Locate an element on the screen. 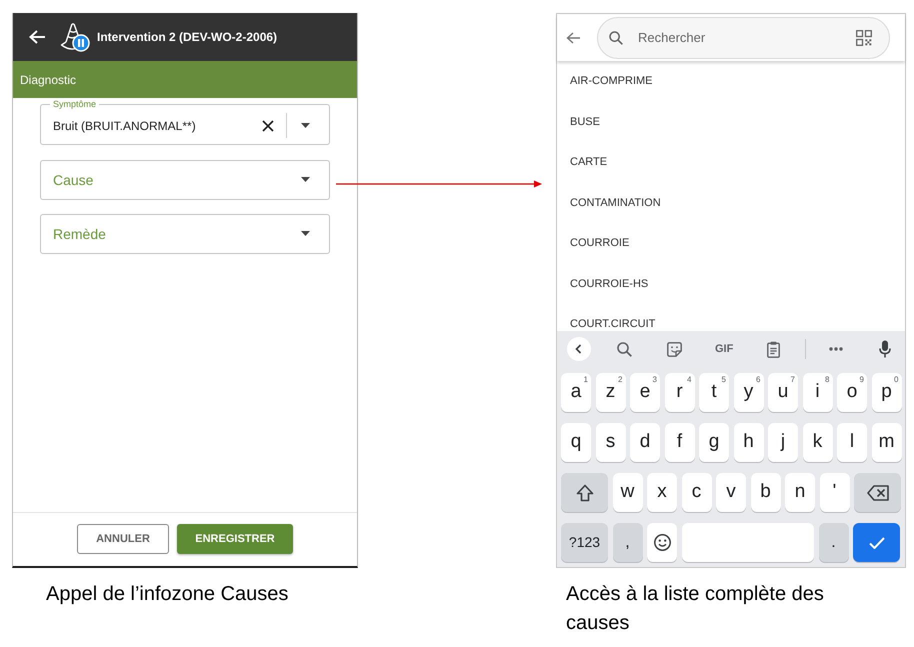 Image resolution: width=914 pixels, height=647 pixels. list-item: CONTAMINATION is located at coordinates (615, 202).